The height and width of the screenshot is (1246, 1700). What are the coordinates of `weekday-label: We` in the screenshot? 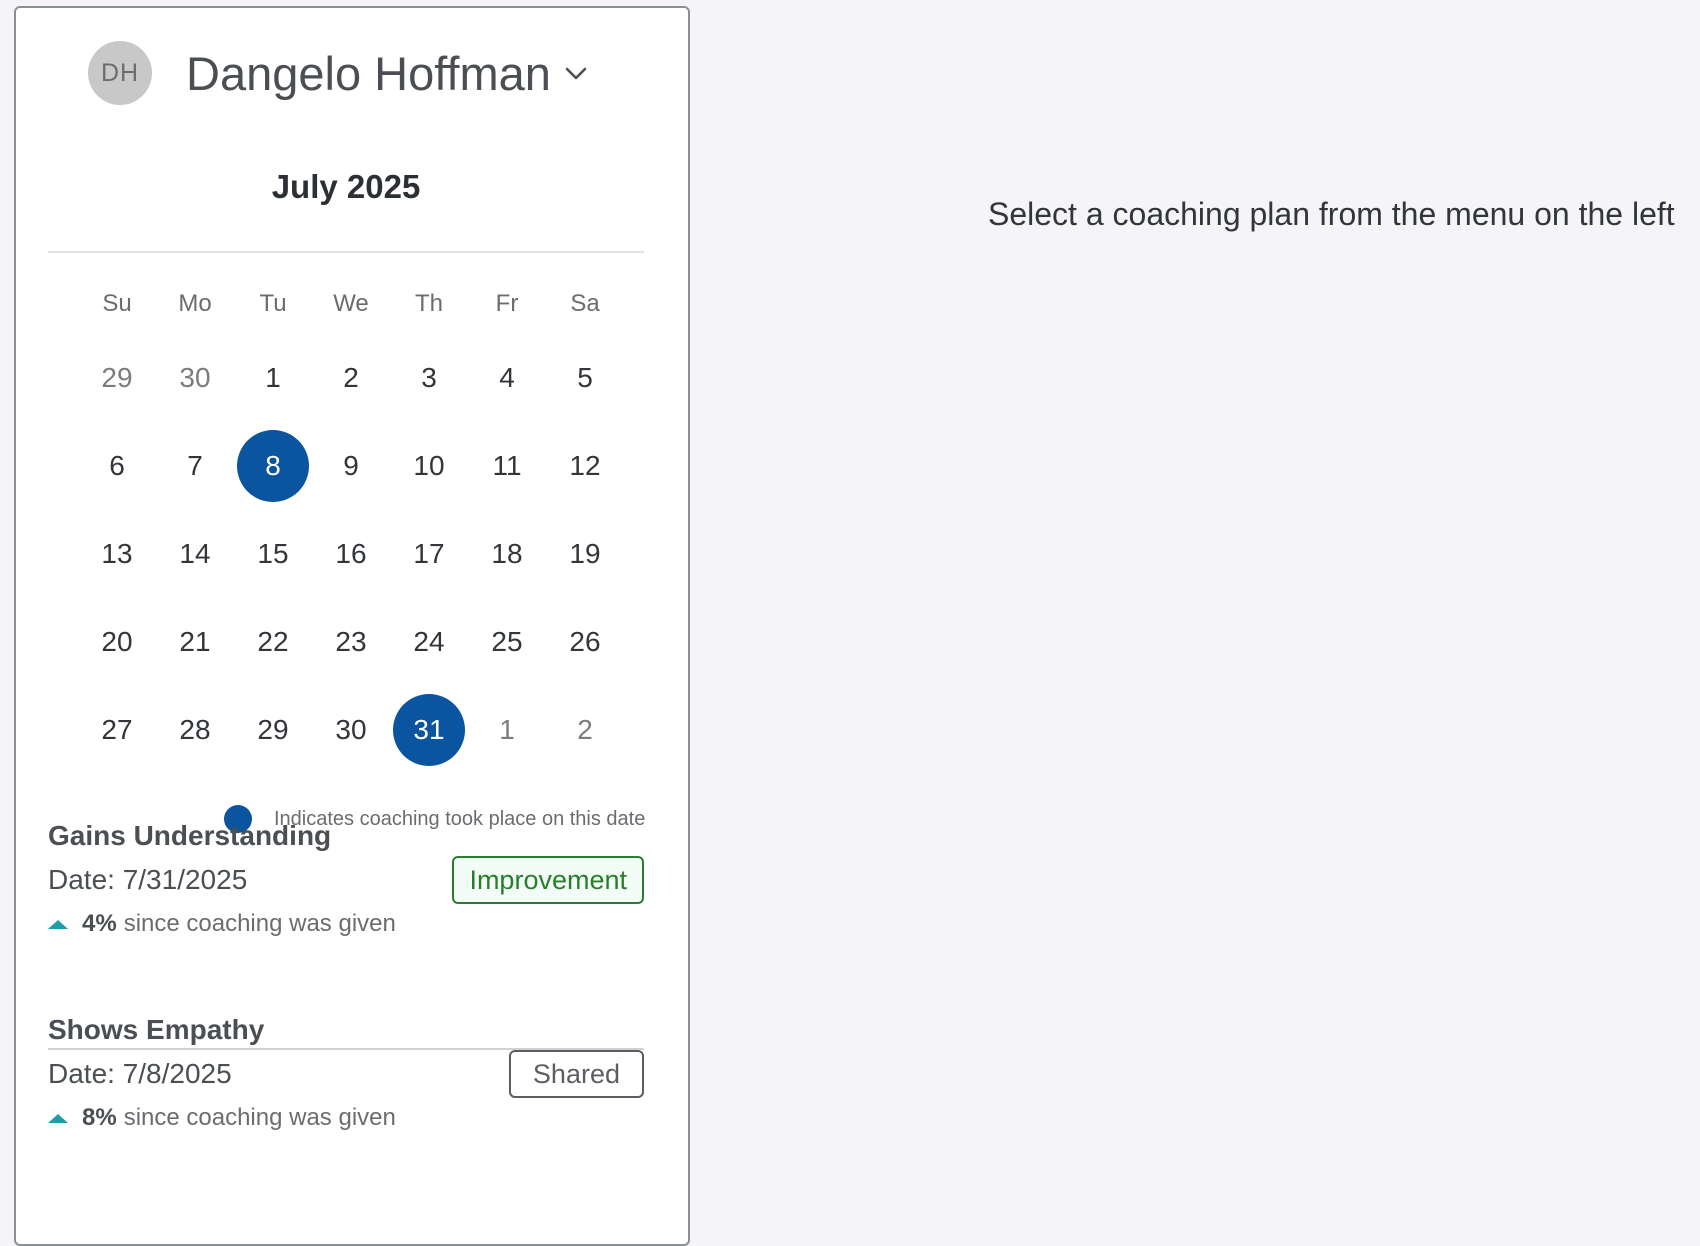 It's located at (351, 303).